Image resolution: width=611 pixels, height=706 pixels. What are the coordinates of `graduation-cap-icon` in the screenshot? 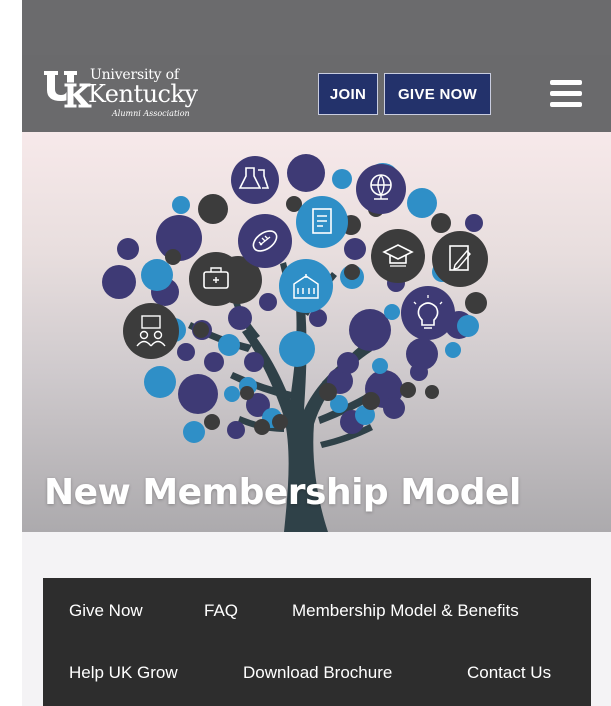 It's located at (398, 256).